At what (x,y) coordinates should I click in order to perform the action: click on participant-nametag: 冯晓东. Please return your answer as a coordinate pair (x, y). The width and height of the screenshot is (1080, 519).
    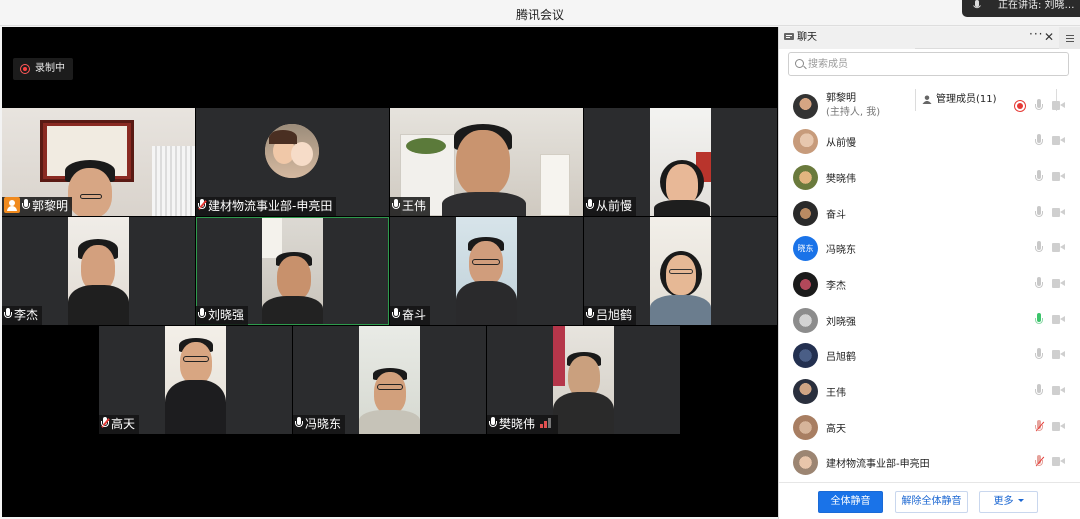
    Looking at the image, I should click on (319, 424).